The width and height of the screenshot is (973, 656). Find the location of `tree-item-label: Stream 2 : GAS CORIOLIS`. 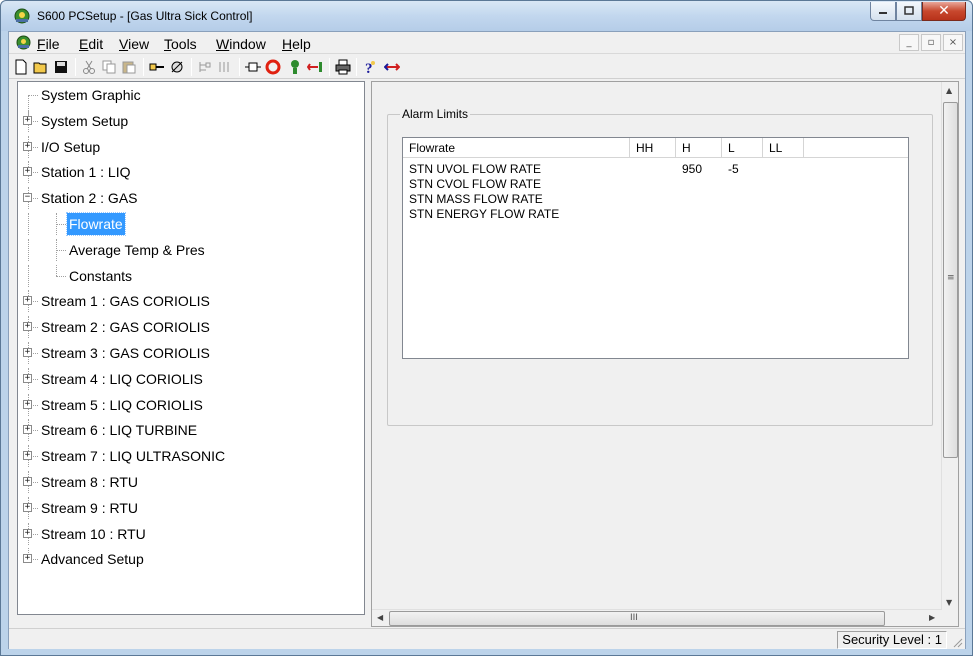

tree-item-label: Stream 2 : GAS CORIOLIS is located at coordinates (125, 327).